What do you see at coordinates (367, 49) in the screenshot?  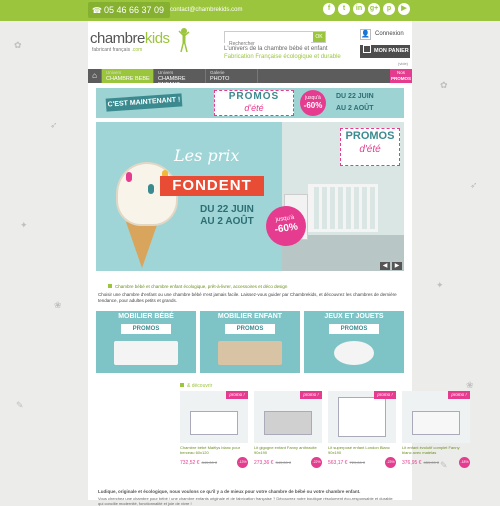 I see `cart-icon` at bounding box center [367, 49].